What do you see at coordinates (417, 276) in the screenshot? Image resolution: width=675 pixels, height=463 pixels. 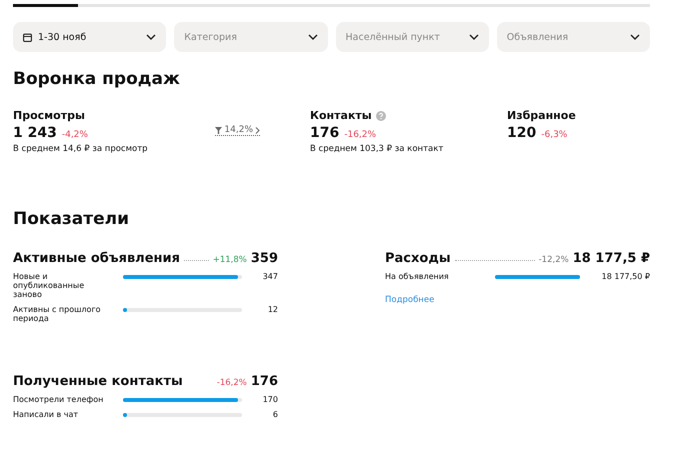 I see `row-label: На объявления` at bounding box center [417, 276].